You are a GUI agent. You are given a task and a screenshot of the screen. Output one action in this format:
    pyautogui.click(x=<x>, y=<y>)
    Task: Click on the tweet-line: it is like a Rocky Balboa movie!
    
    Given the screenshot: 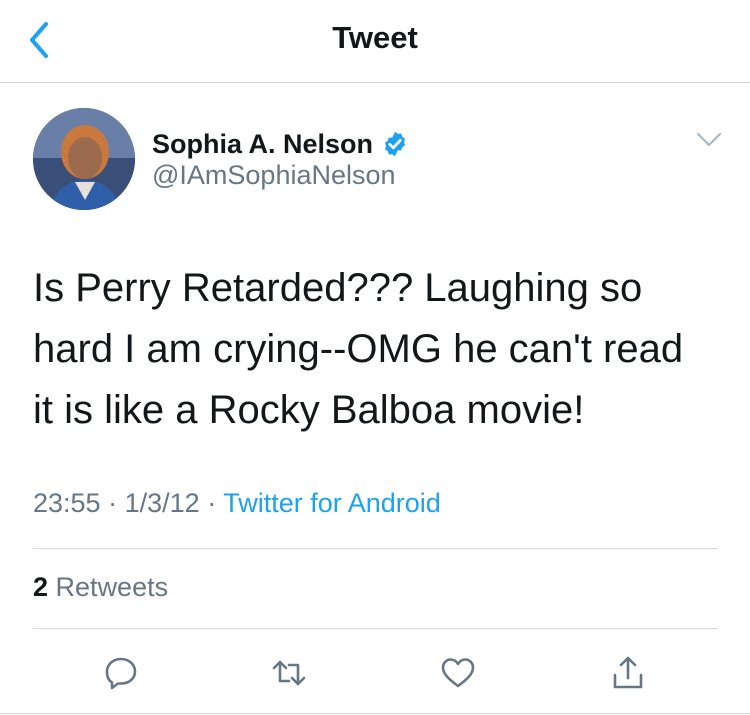 What is the action you would take?
    pyautogui.click(x=309, y=410)
    